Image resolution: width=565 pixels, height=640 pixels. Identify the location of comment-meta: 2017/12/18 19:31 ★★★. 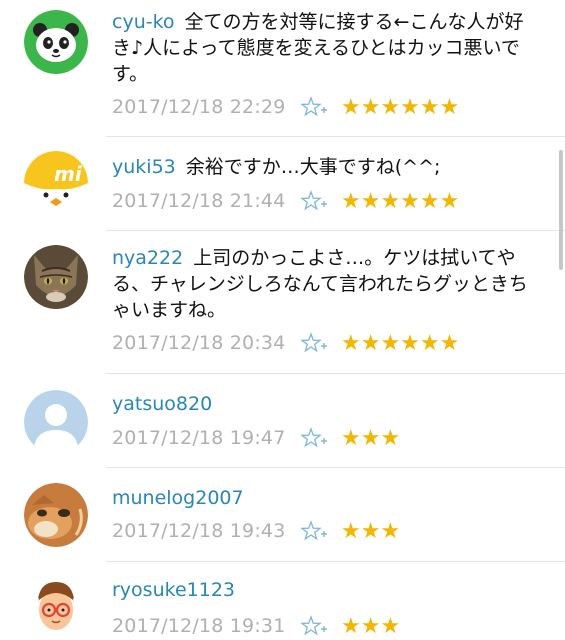
(256, 626).